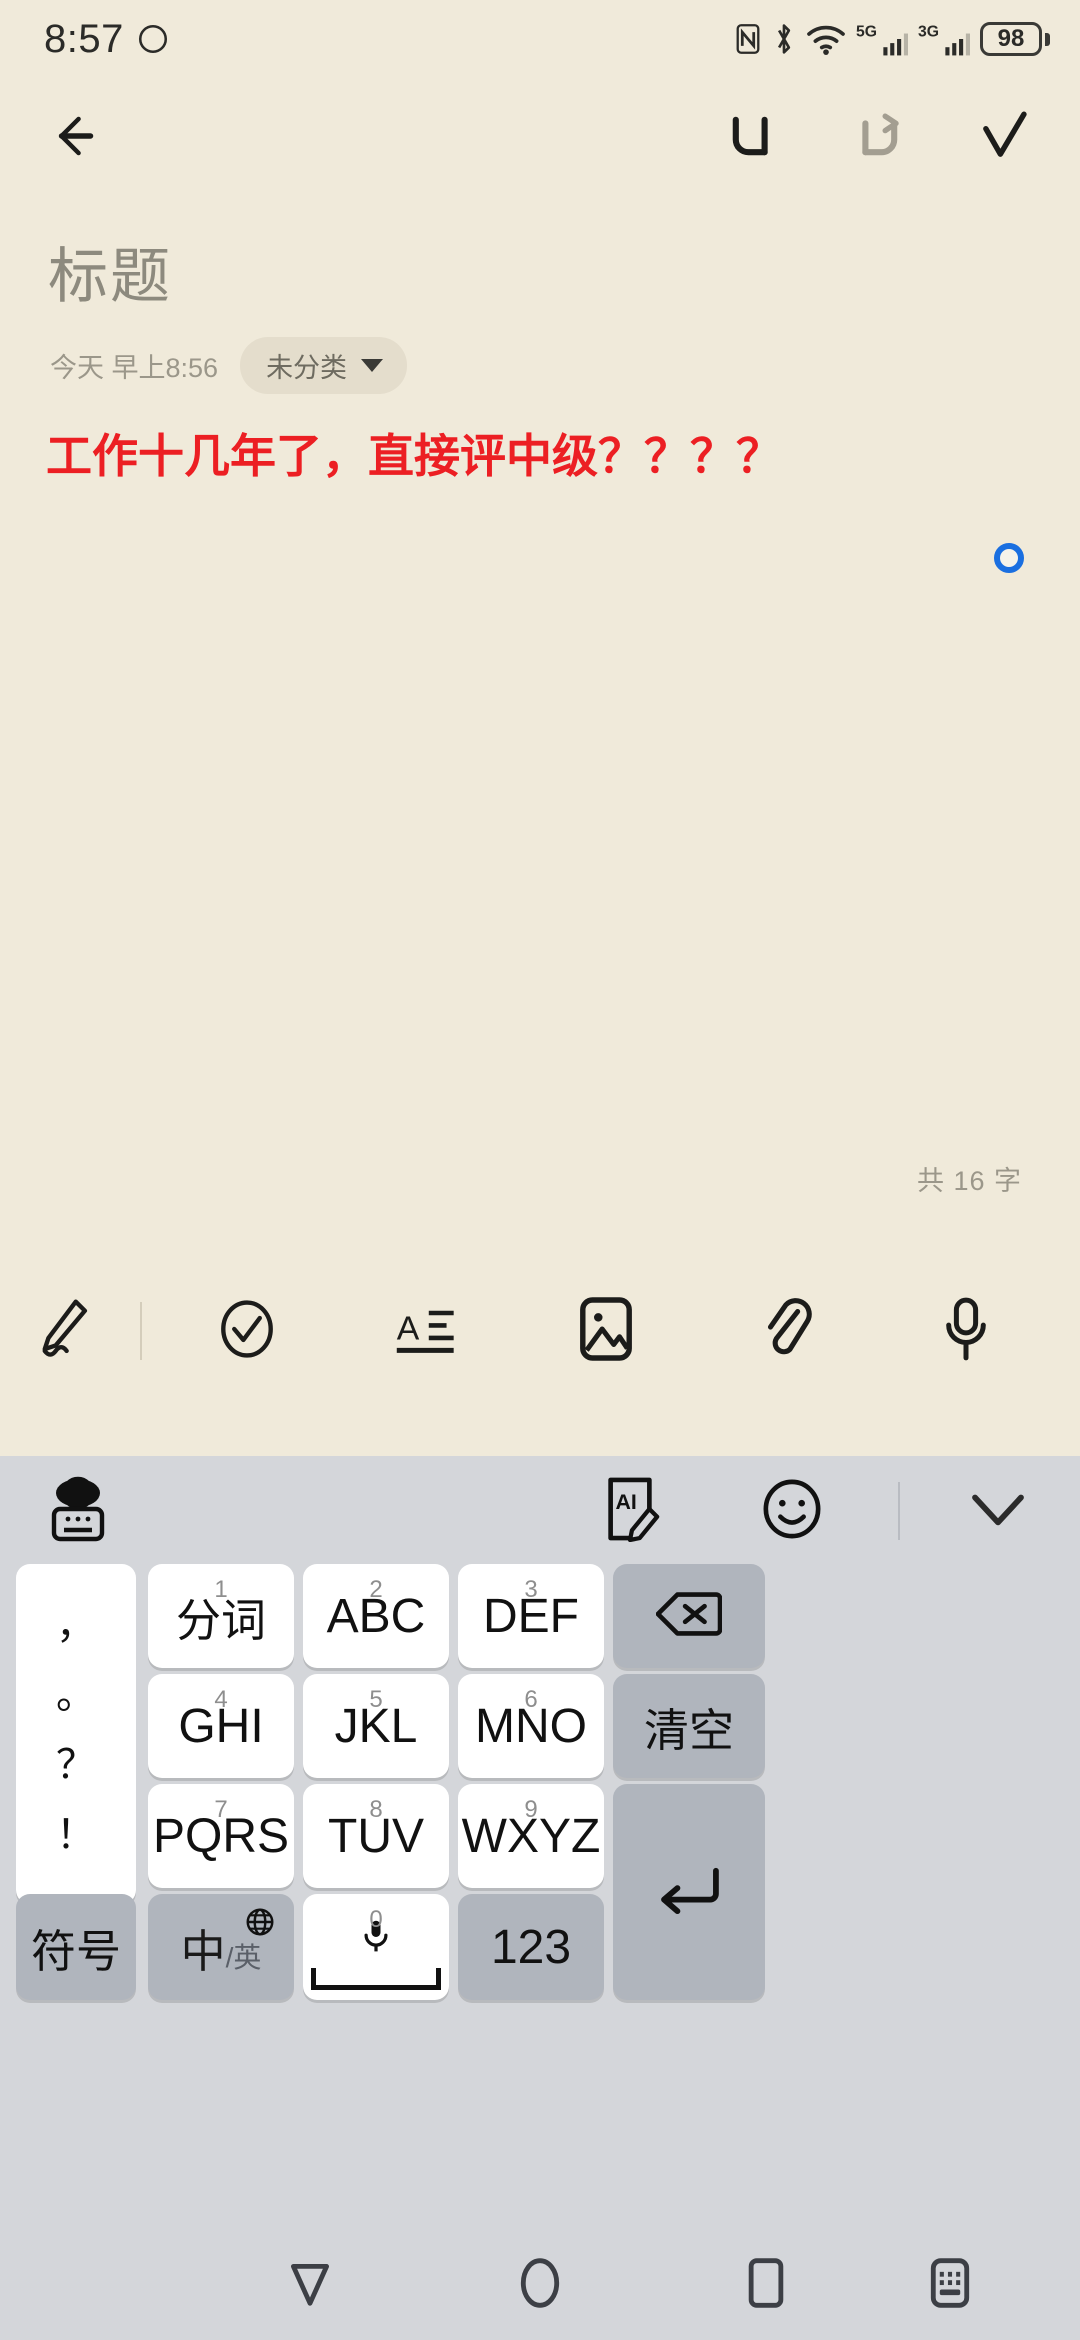  What do you see at coordinates (882, 39) in the screenshot?
I see `signal-sim1-icon: 5G` at bounding box center [882, 39].